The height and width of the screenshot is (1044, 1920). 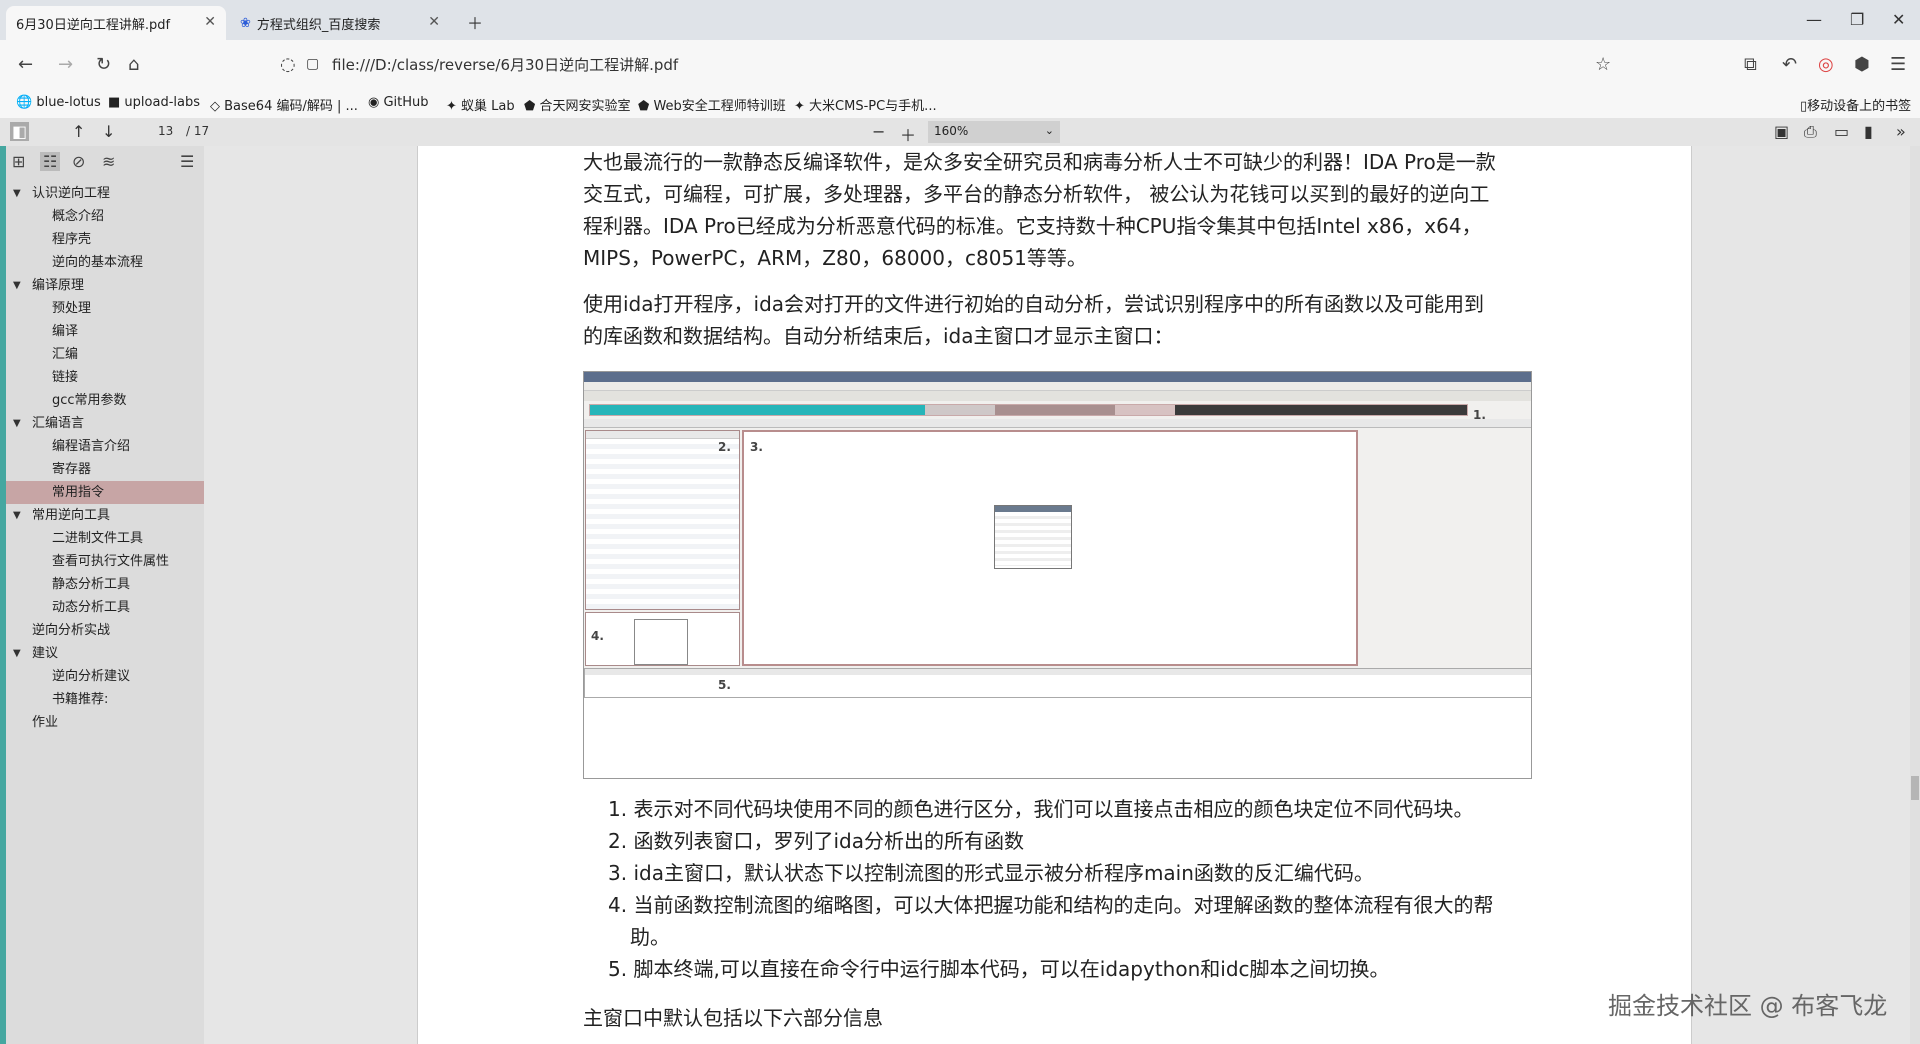 I want to click on outline-item: 二进制文件工具, so click(x=102, y=538).